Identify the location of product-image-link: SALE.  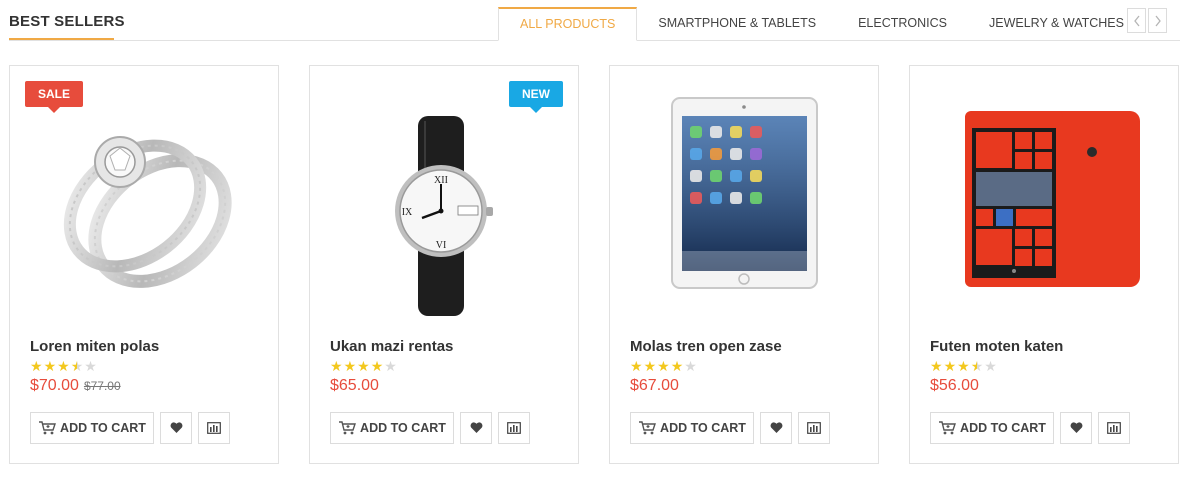
(144, 196).